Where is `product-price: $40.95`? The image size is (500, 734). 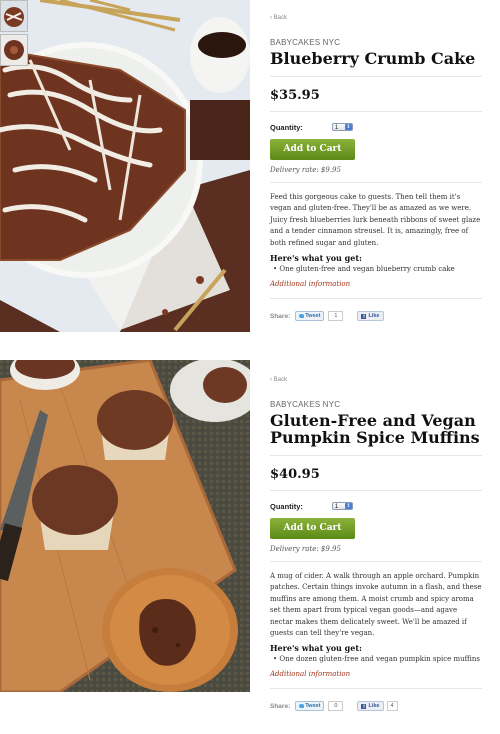 product-price: $40.95 is located at coordinates (376, 479).